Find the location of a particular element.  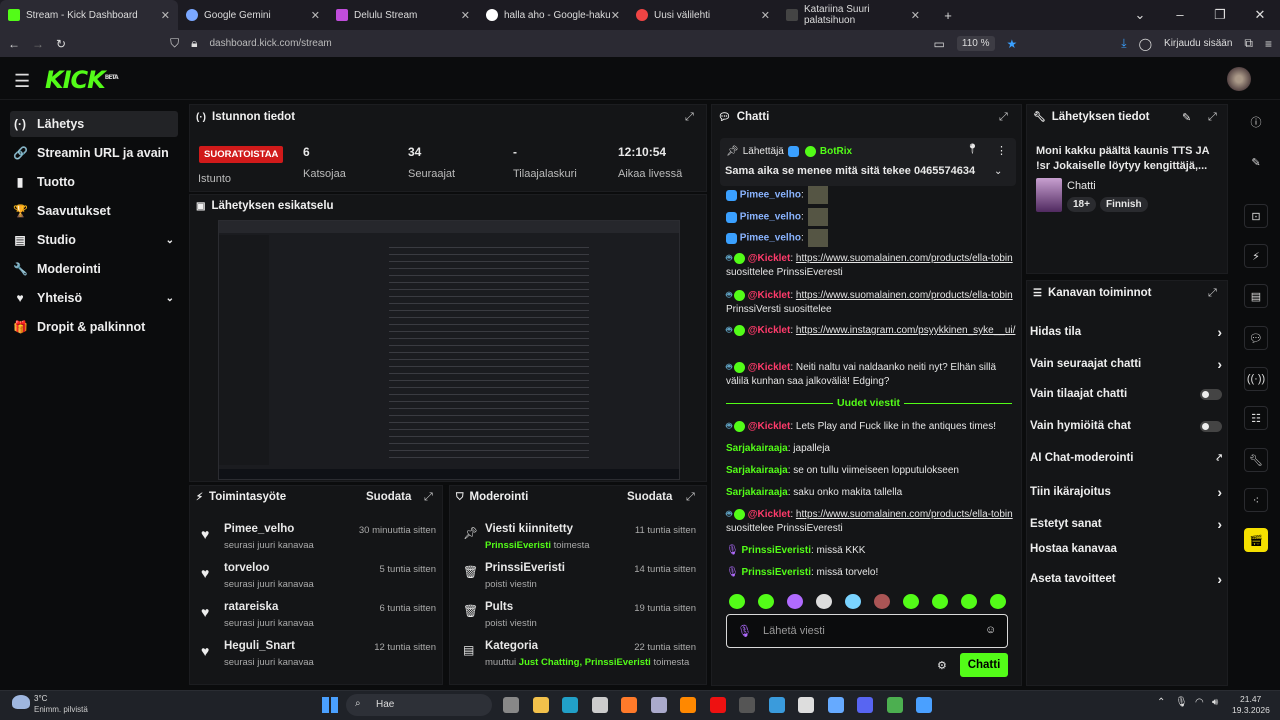

url-input: dashboard.kick.com/stream is located at coordinates (270, 43).